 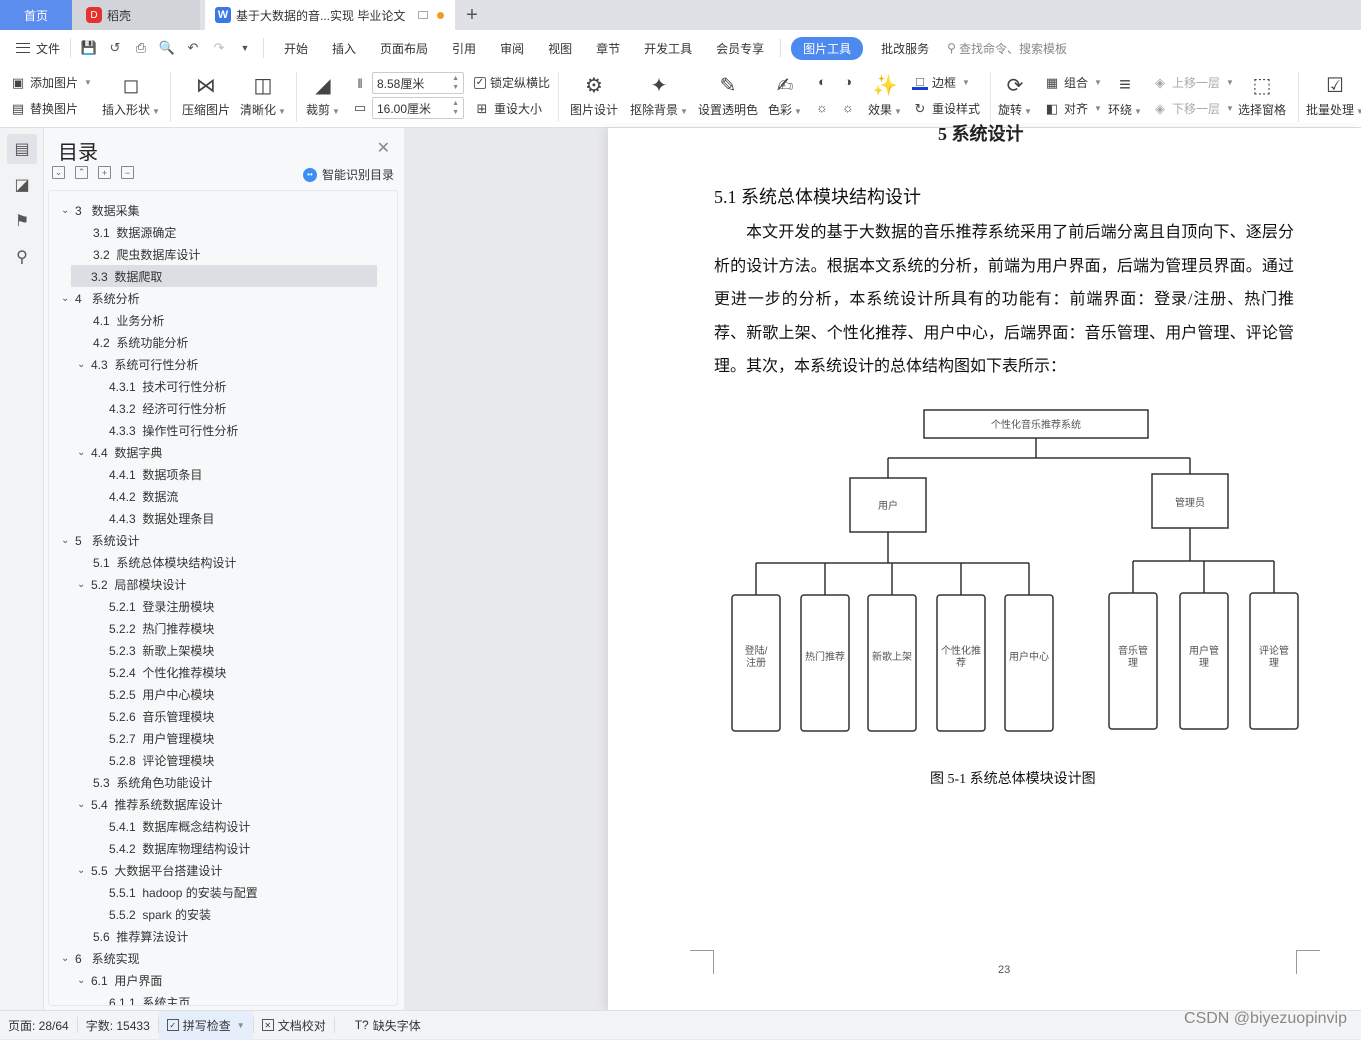 What do you see at coordinates (512, 48) in the screenshot?
I see `menu-tab-review: 审阅` at bounding box center [512, 48].